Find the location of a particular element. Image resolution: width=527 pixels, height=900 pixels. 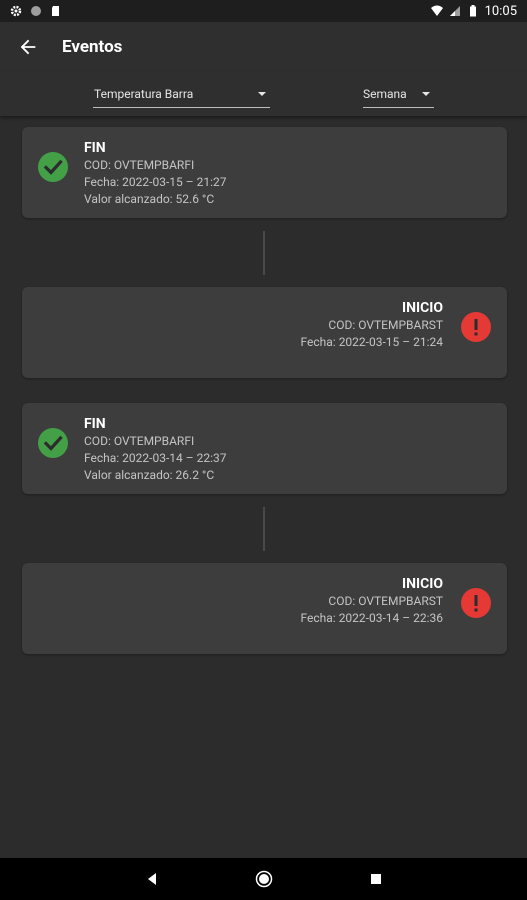

nav-recents-button is located at coordinates (376, 879).